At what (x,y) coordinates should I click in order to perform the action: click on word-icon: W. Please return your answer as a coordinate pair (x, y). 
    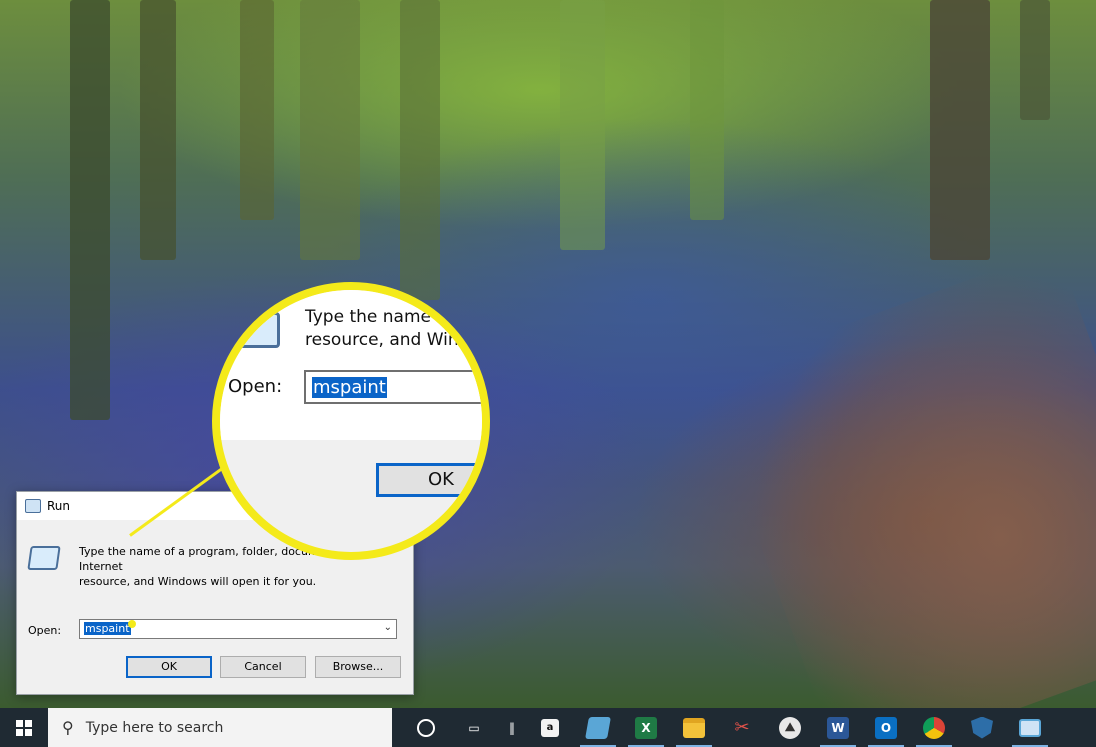
    Looking at the image, I should click on (838, 727).